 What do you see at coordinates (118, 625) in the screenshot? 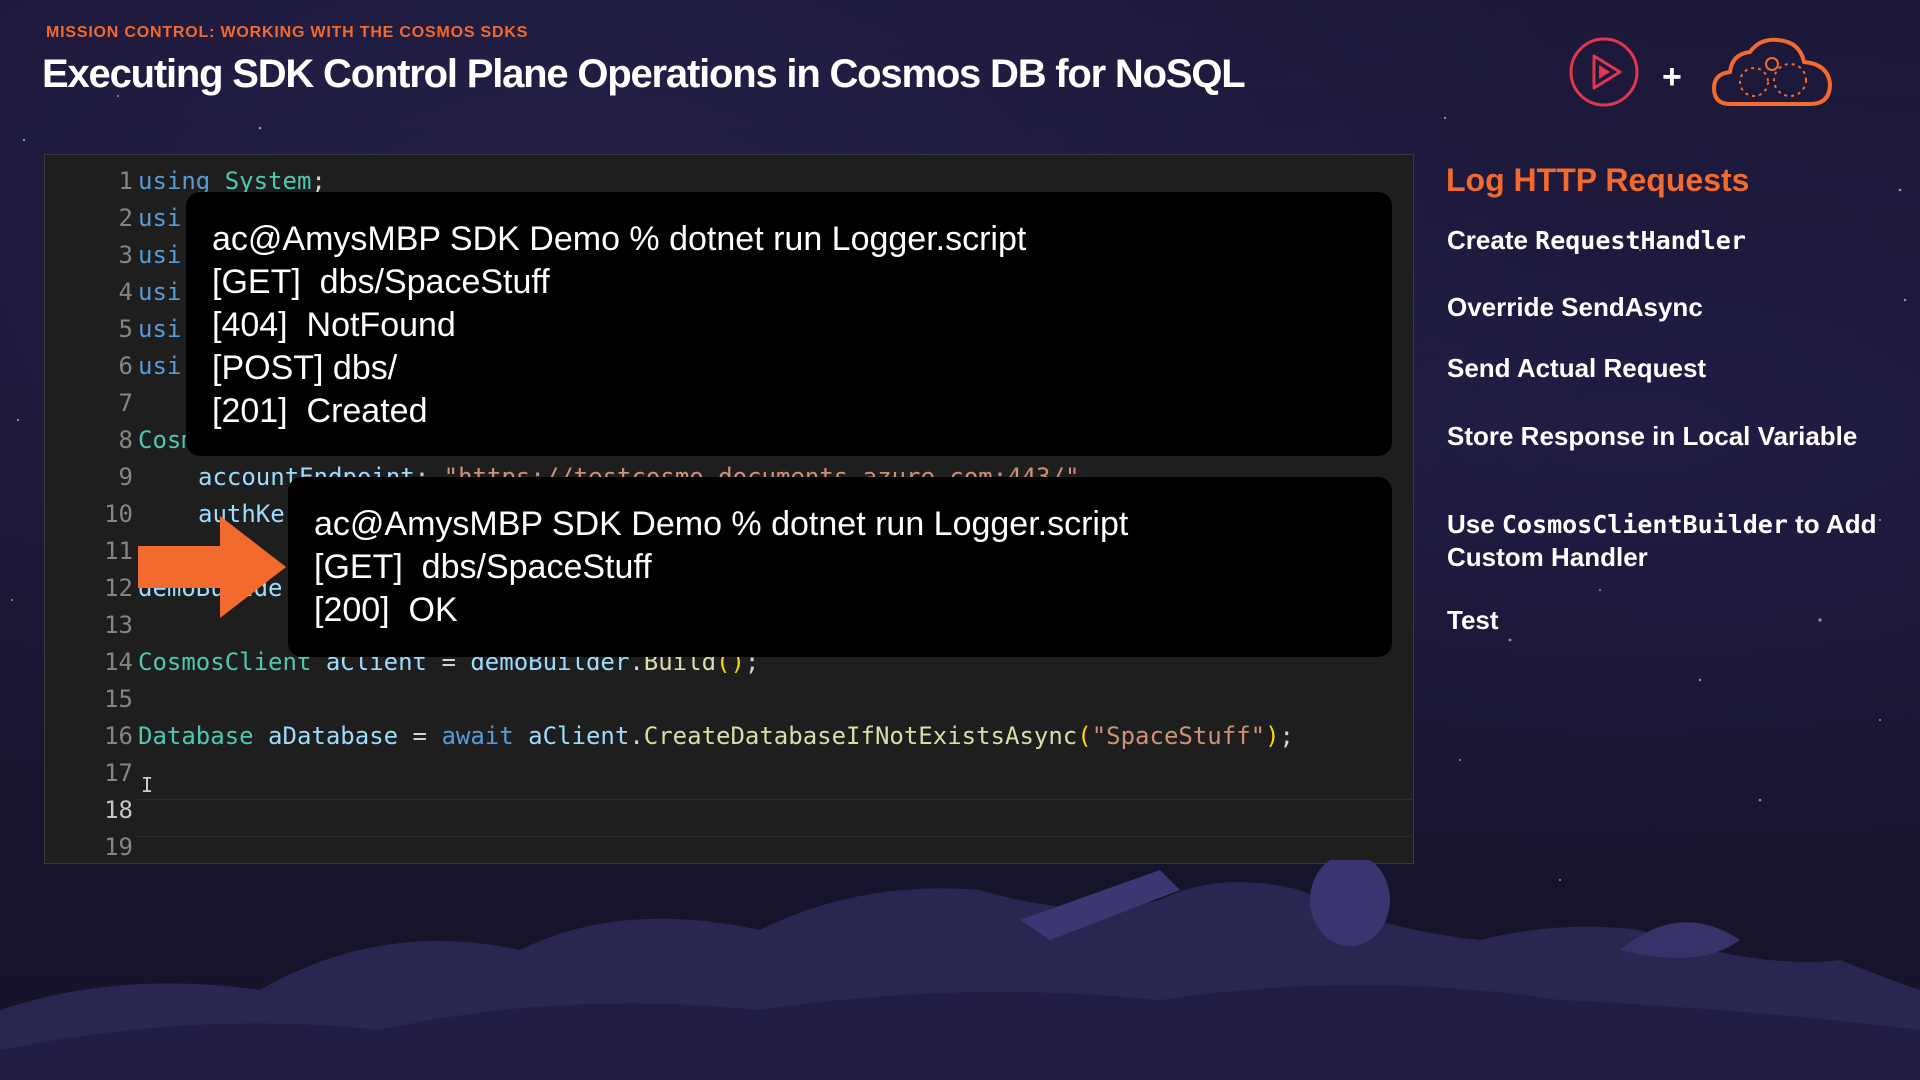
I see `line-number: 13` at bounding box center [118, 625].